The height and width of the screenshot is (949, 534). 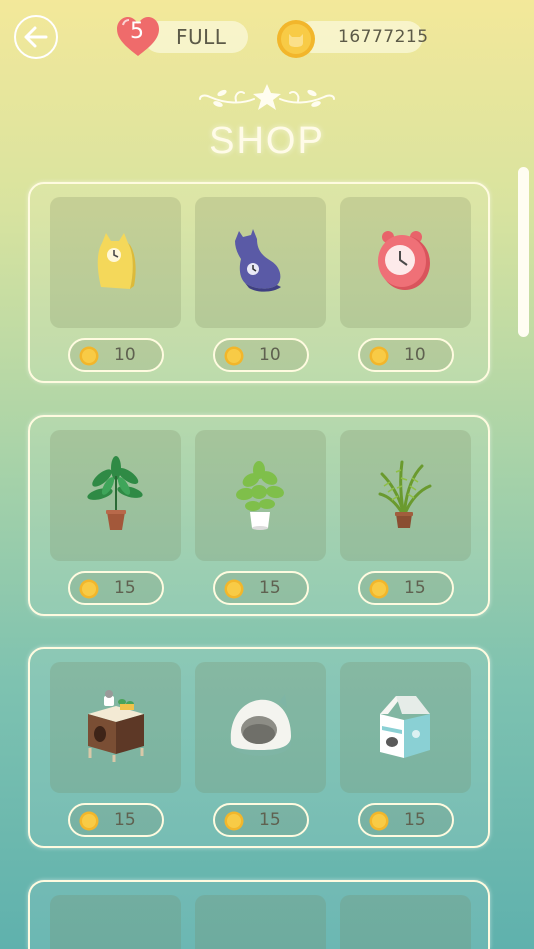 What do you see at coordinates (260, 725) in the screenshot?
I see `cat-bed-pod-icon` at bounding box center [260, 725].